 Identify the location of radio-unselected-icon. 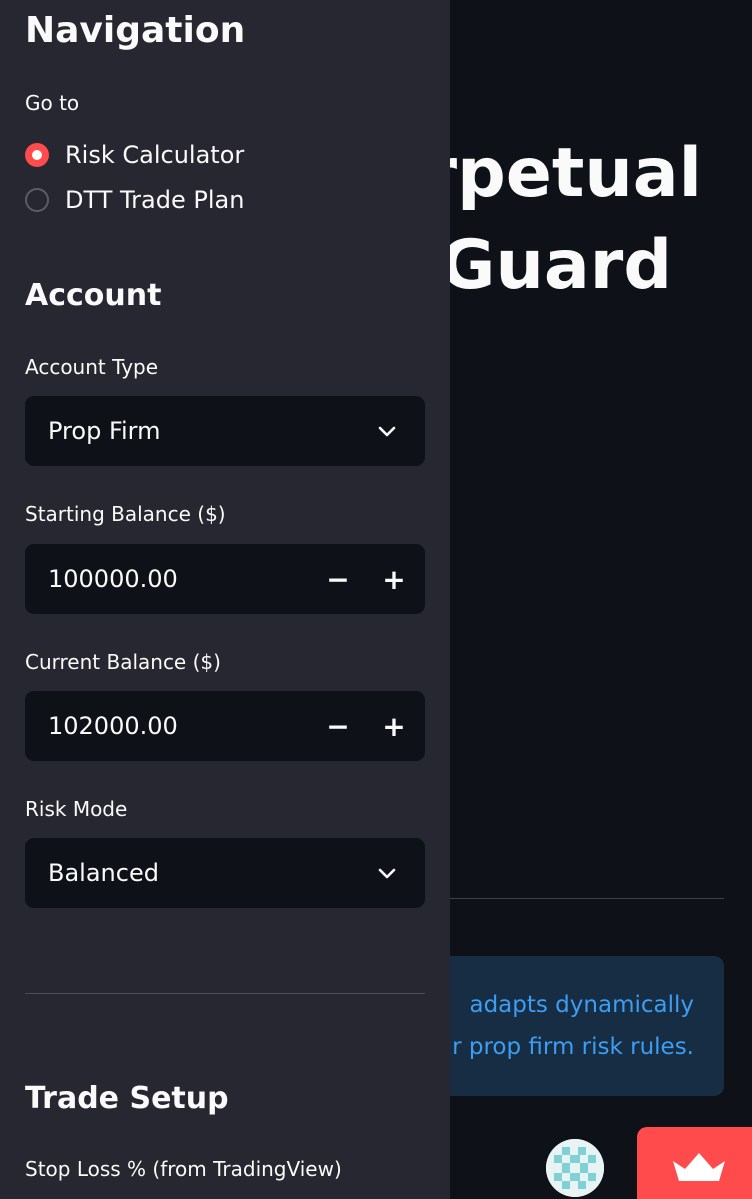
(37, 200).